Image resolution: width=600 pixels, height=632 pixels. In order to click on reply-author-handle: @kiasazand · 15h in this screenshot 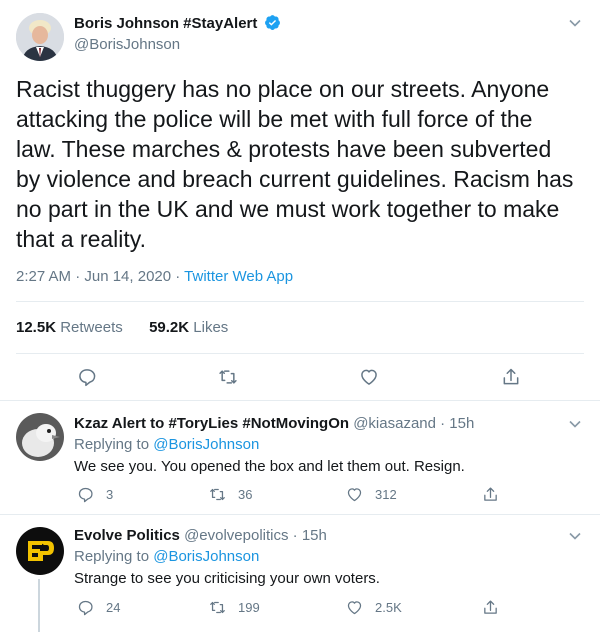, I will do `click(413, 423)`.